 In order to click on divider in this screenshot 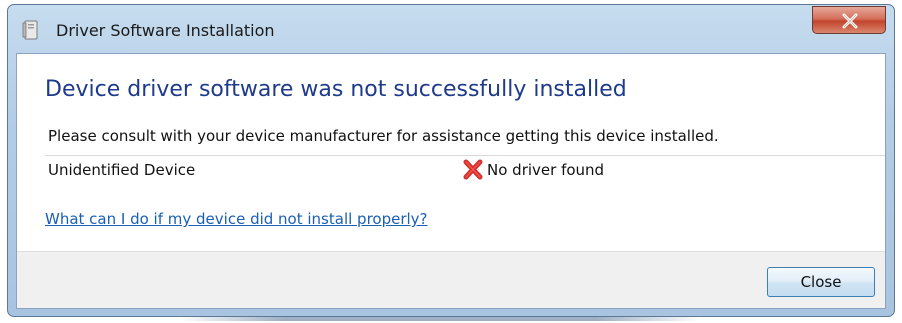, I will do `click(465, 155)`.